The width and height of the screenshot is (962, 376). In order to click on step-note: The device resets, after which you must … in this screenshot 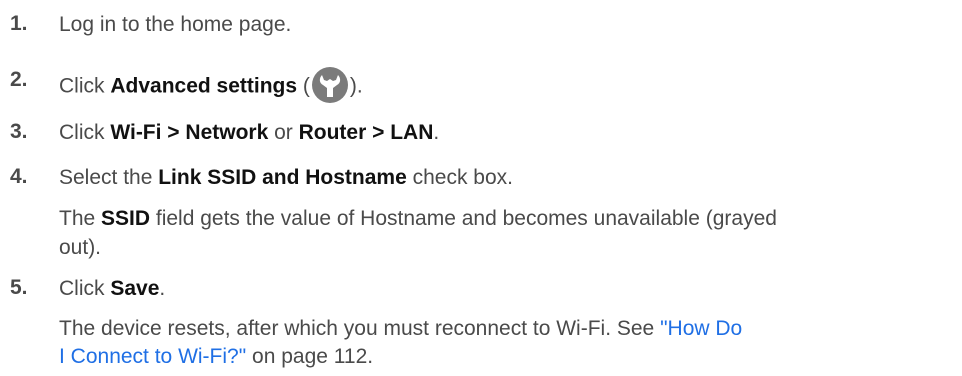, I will do `click(401, 328)`.